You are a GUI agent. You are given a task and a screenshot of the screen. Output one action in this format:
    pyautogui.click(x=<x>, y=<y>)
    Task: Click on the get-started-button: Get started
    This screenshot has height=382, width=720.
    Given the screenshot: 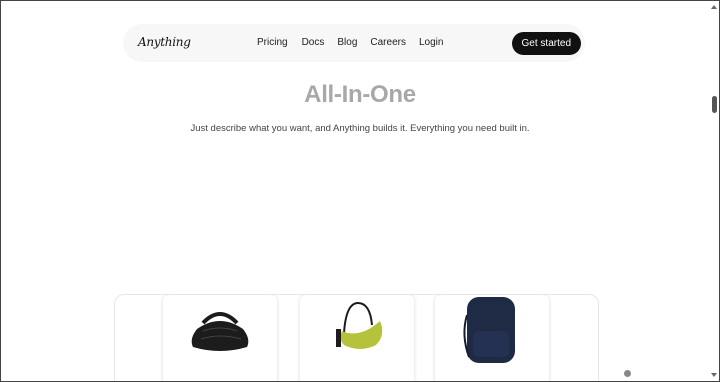 What is the action you would take?
    pyautogui.click(x=546, y=43)
    